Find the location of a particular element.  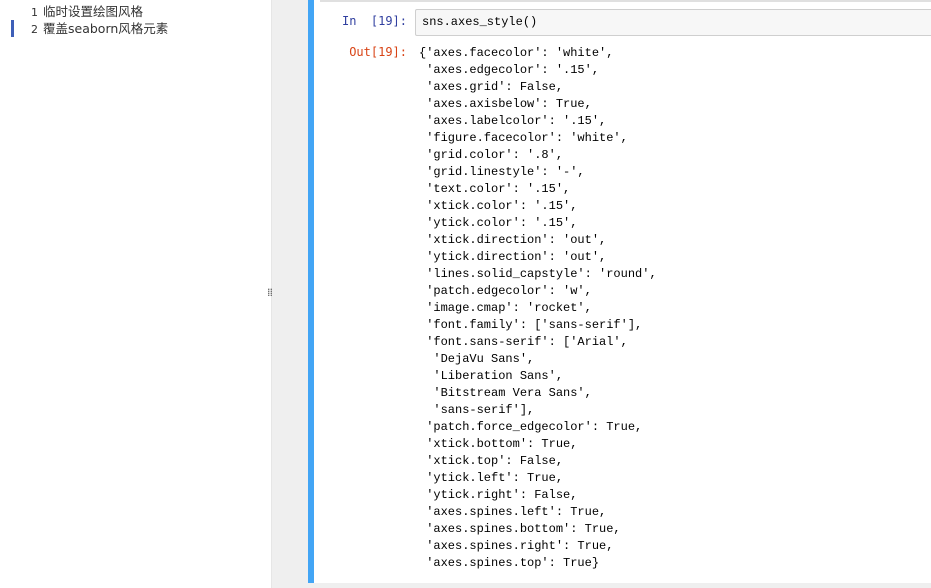

output-line: 'ytick.direction': 'out', is located at coordinates (513, 257).